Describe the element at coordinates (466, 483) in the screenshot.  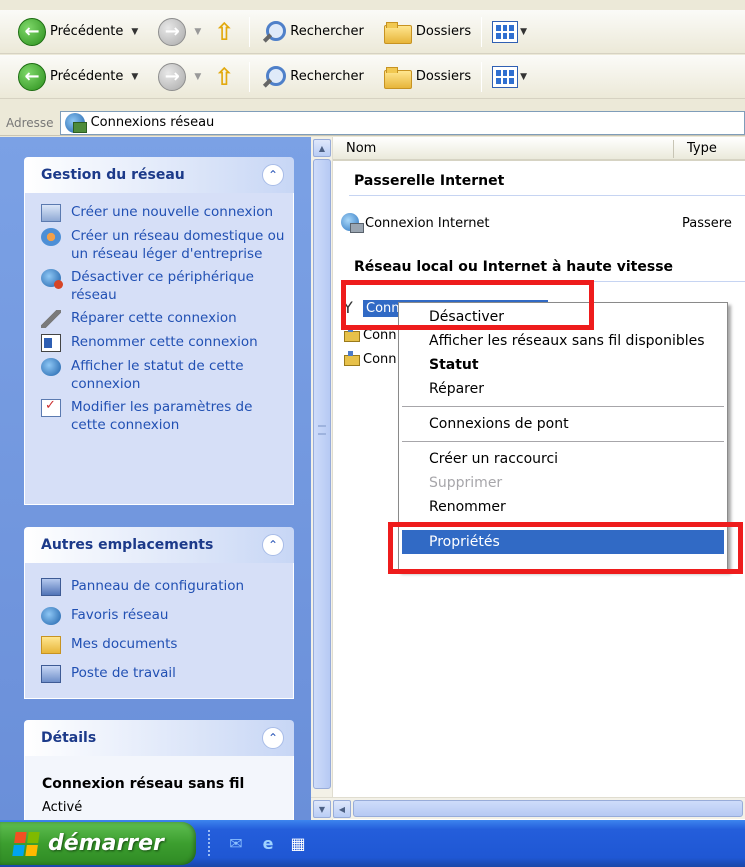
I see `menu-item-delete: Supprimer` at that location.